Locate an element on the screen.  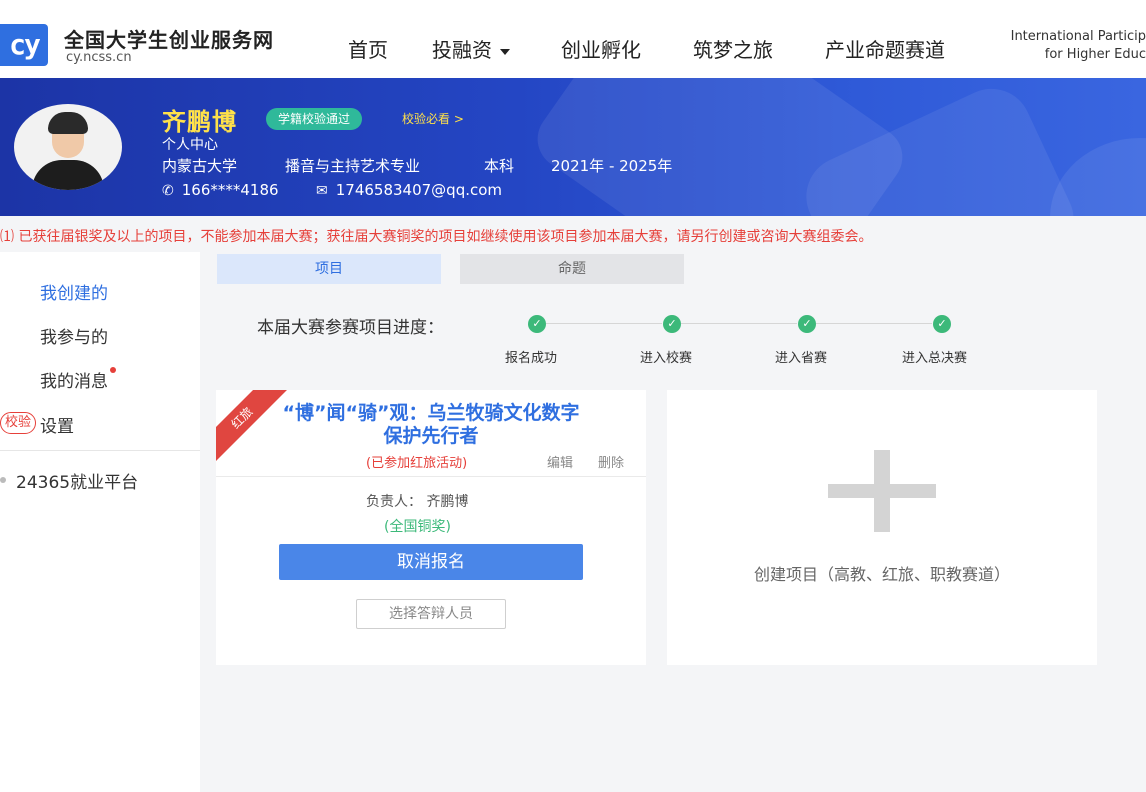
site-domain: cy.ncss.cn is located at coordinates (99, 57).